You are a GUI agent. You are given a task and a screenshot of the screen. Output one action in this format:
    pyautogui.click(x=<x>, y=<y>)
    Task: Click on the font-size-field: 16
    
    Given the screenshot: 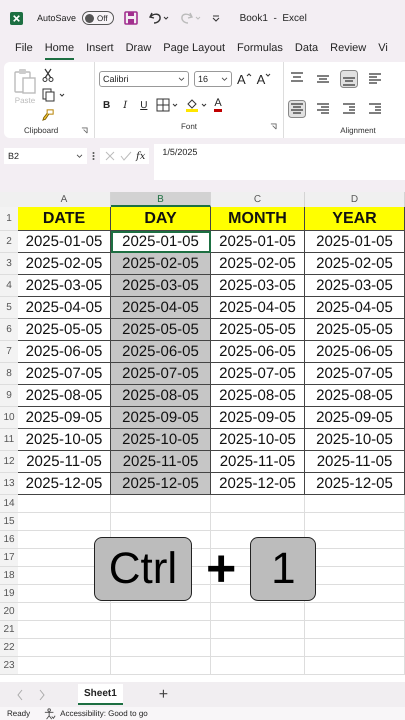 What is the action you would take?
    pyautogui.click(x=213, y=79)
    